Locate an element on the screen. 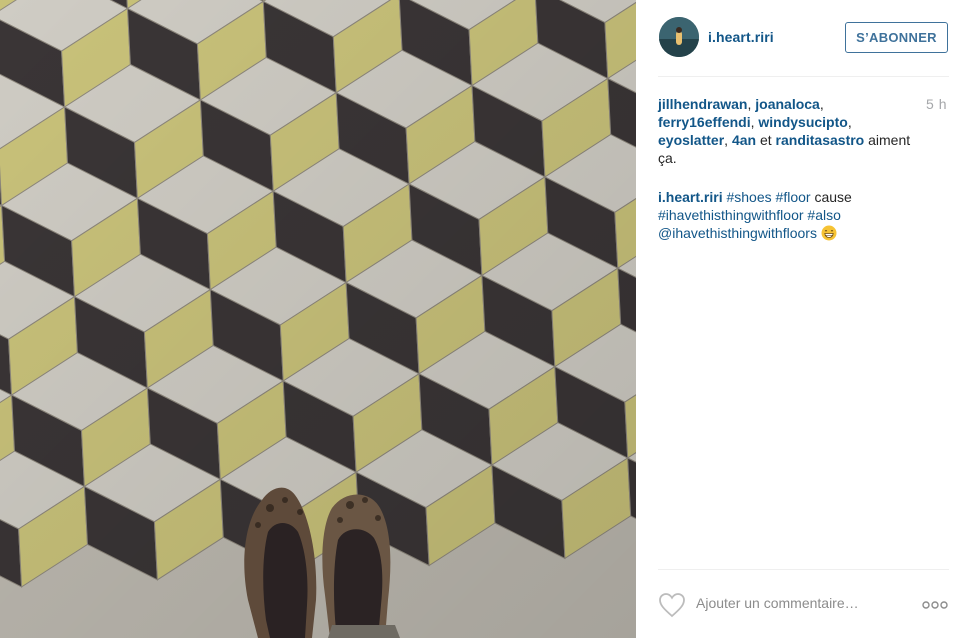 The image size is (971, 638). liker-link: jillhendrawan is located at coordinates (702, 104).